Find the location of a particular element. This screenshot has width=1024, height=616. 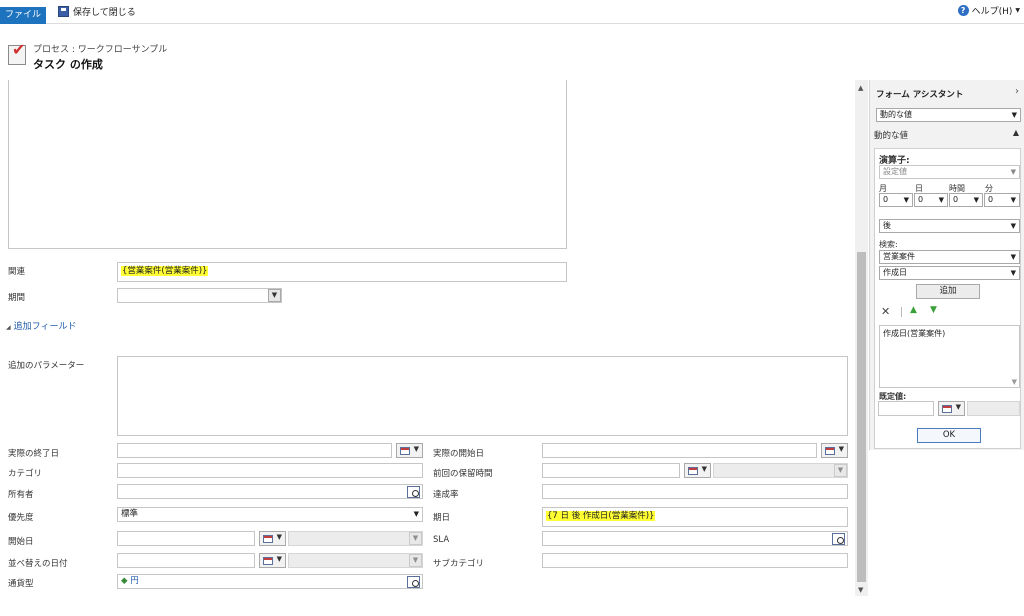

subcategory-label: サブカテゴリ is located at coordinates (459, 564).